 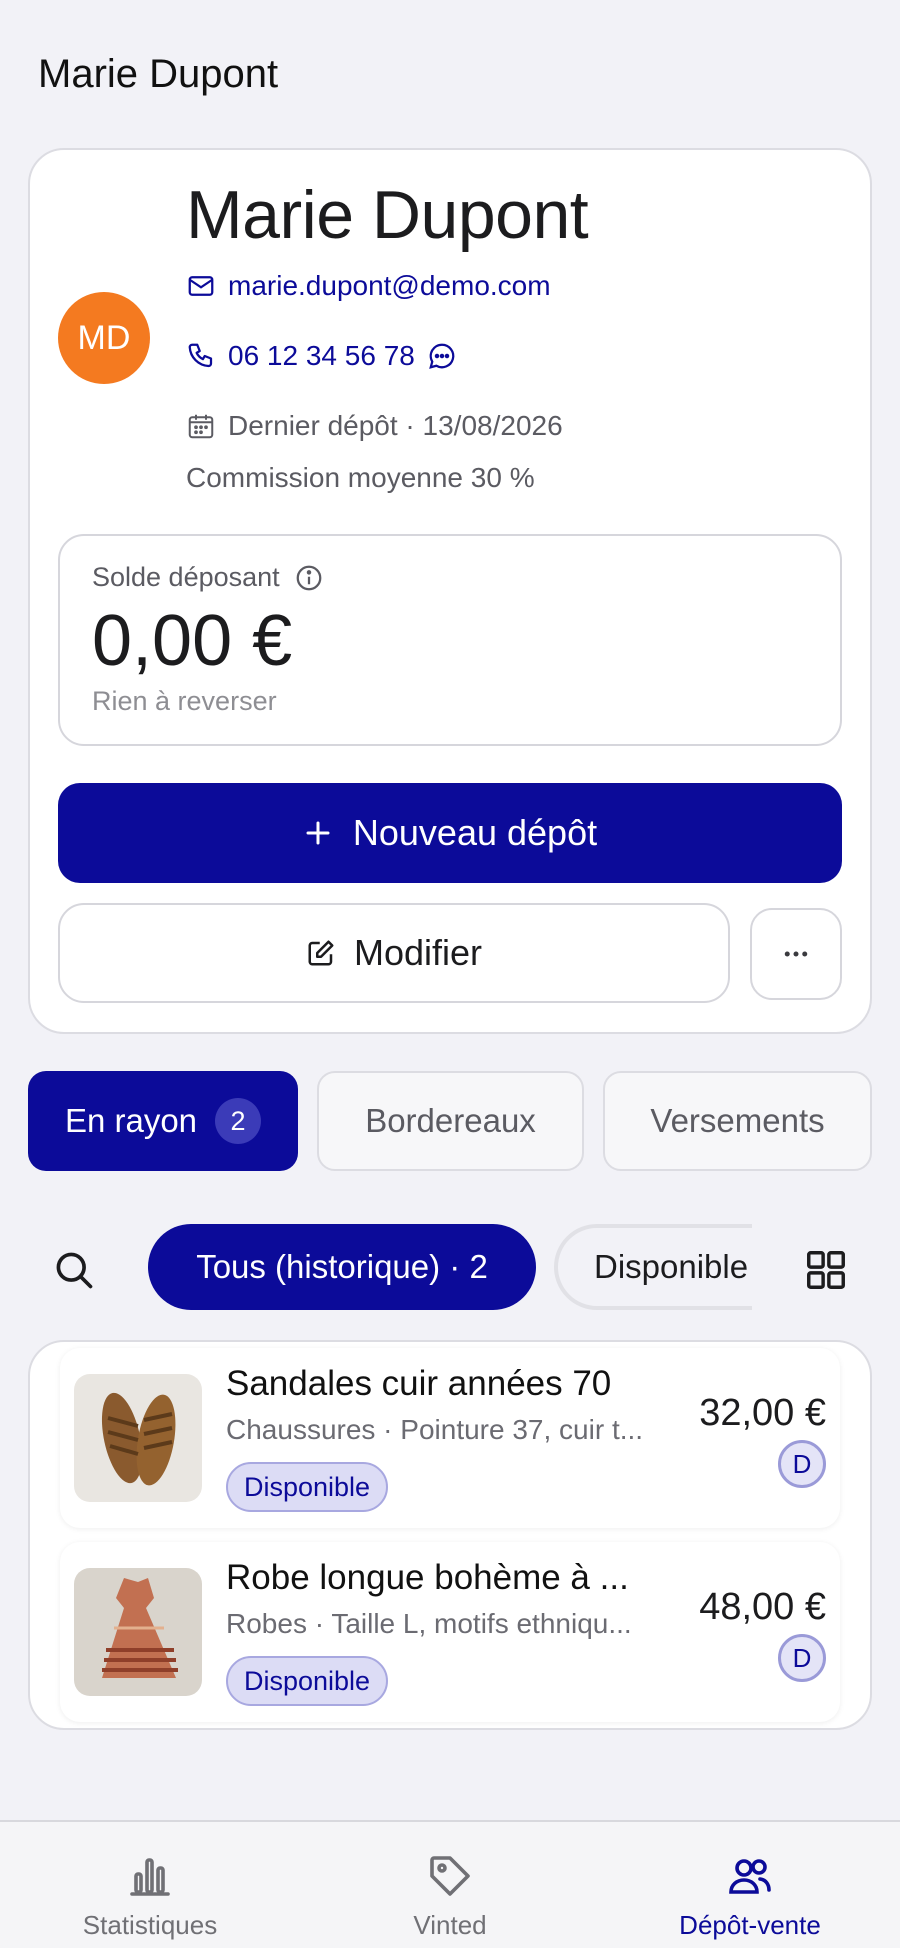 What do you see at coordinates (450, 1121) in the screenshot?
I see `tab-bordereaux: Bordereaux` at bounding box center [450, 1121].